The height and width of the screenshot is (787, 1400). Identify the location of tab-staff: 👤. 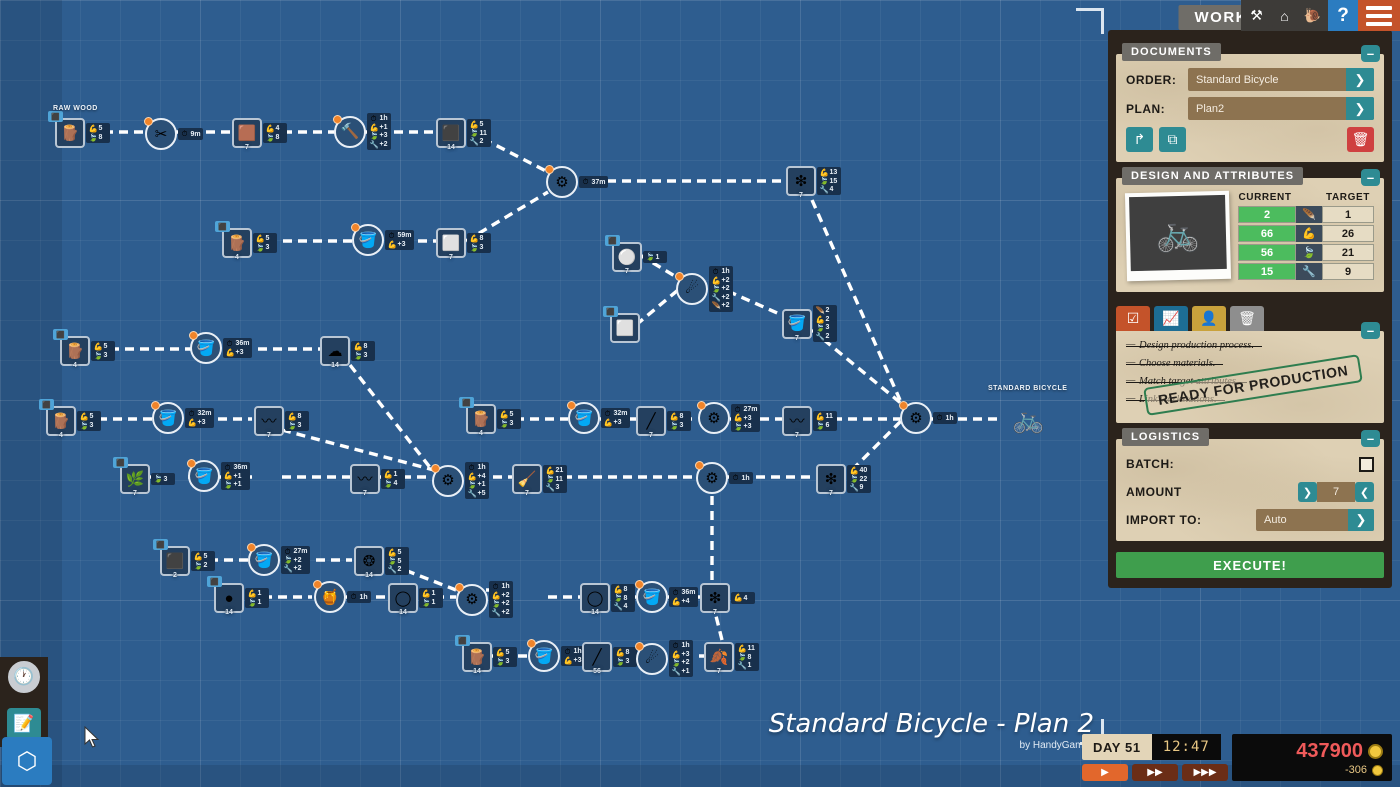
(1209, 318).